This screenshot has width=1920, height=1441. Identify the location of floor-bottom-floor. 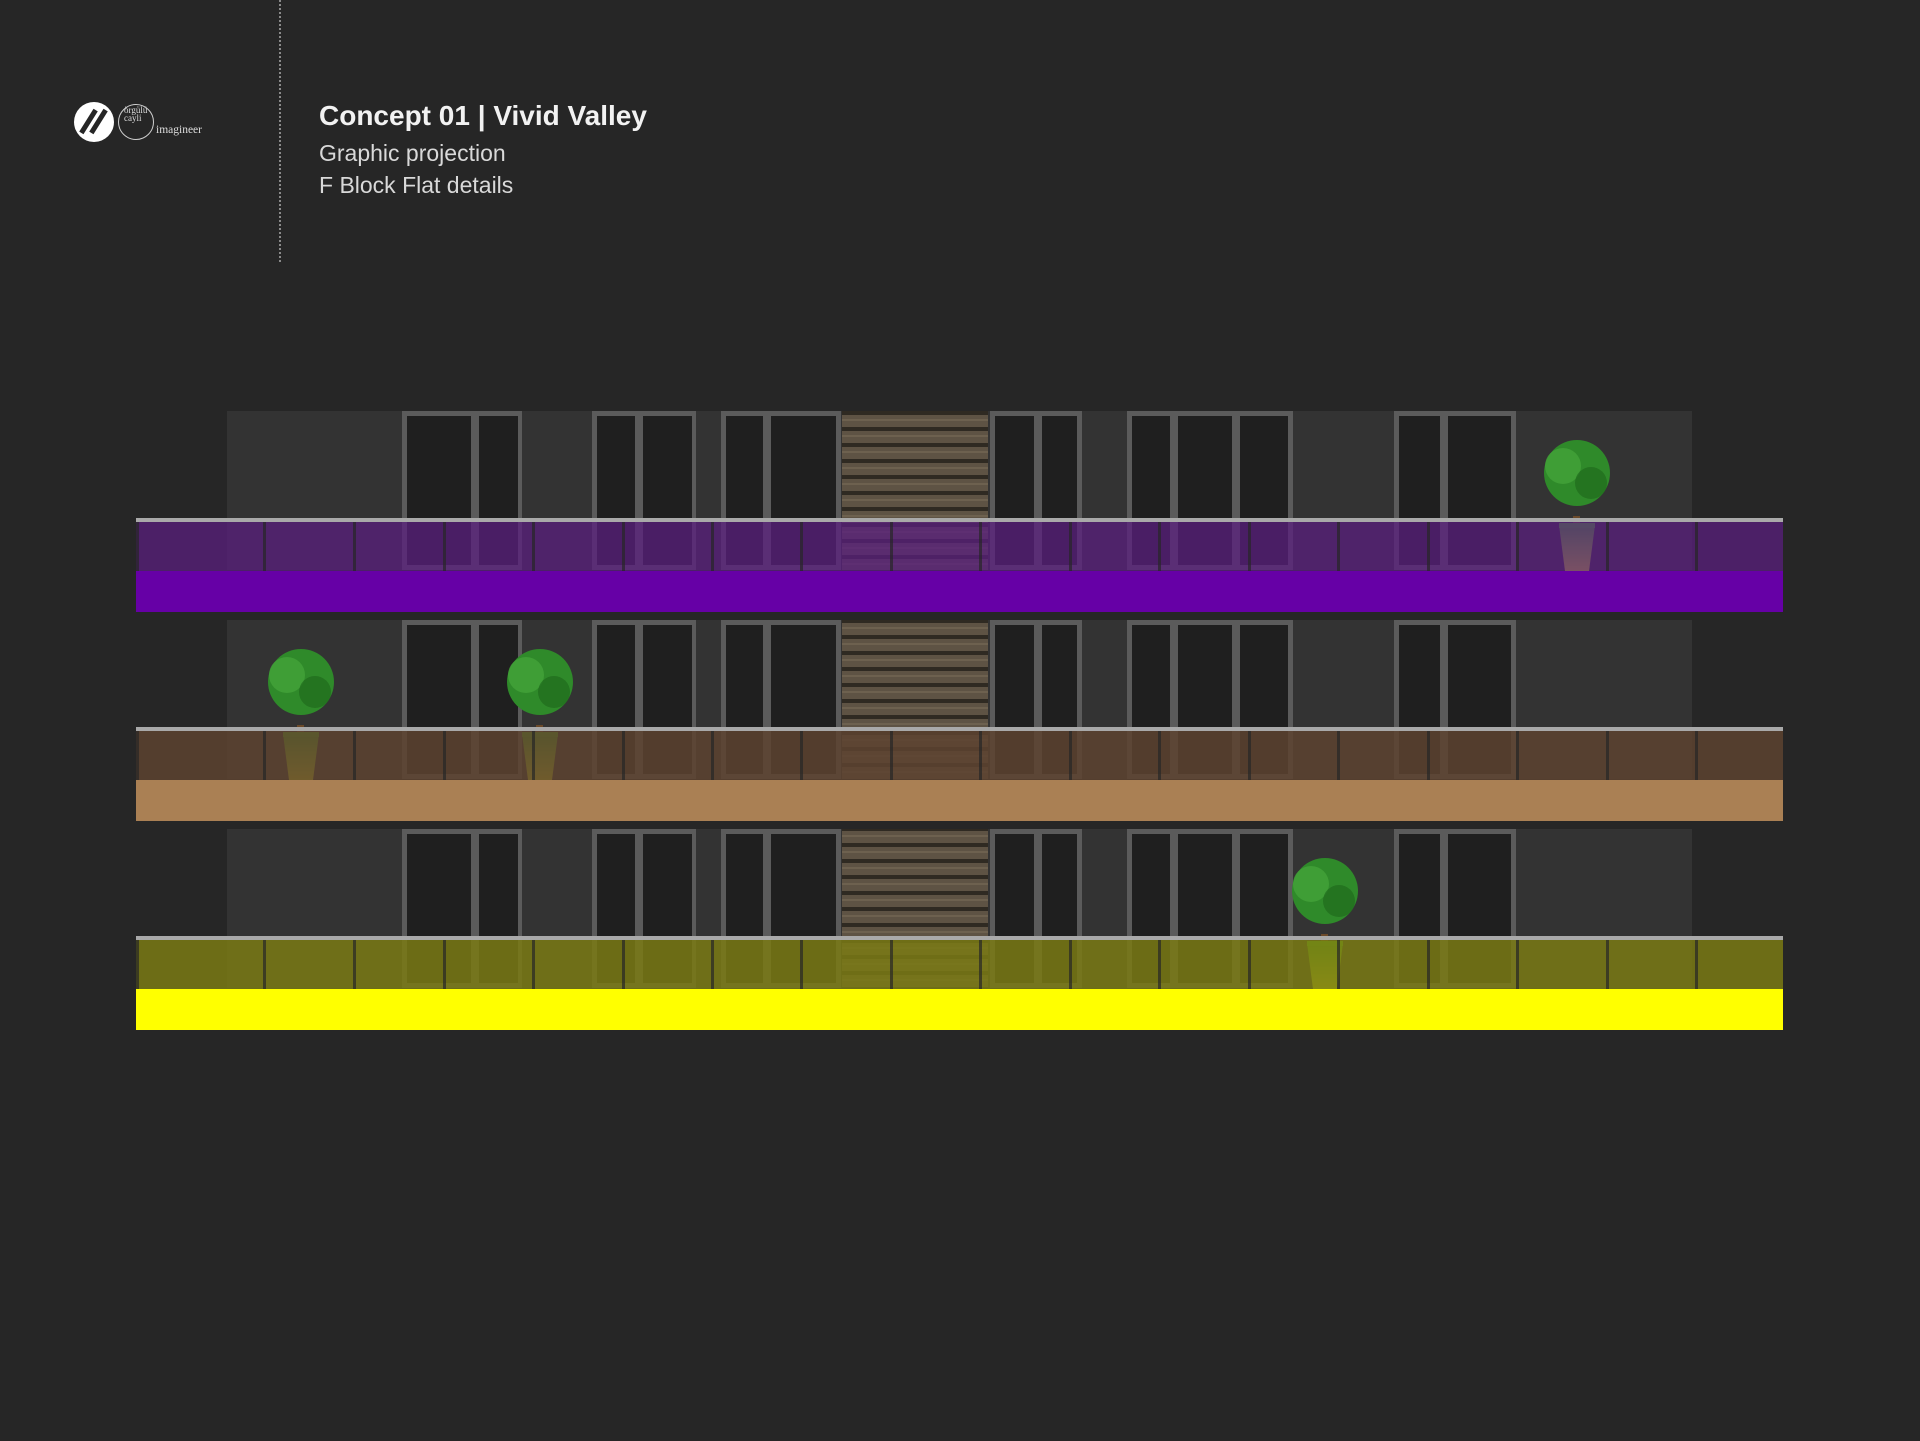
(961, 929).